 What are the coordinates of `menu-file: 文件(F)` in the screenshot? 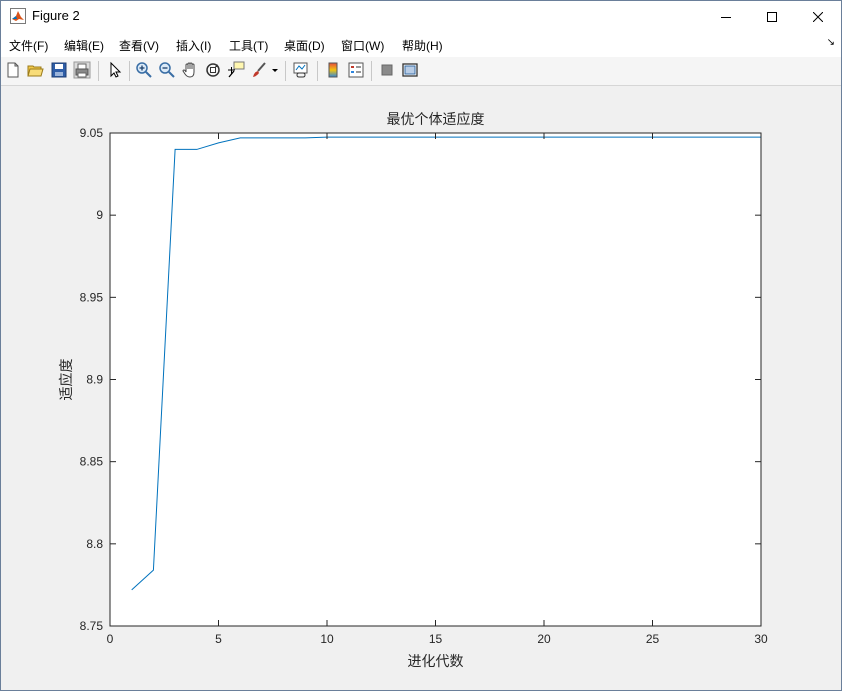 It's located at (28, 45).